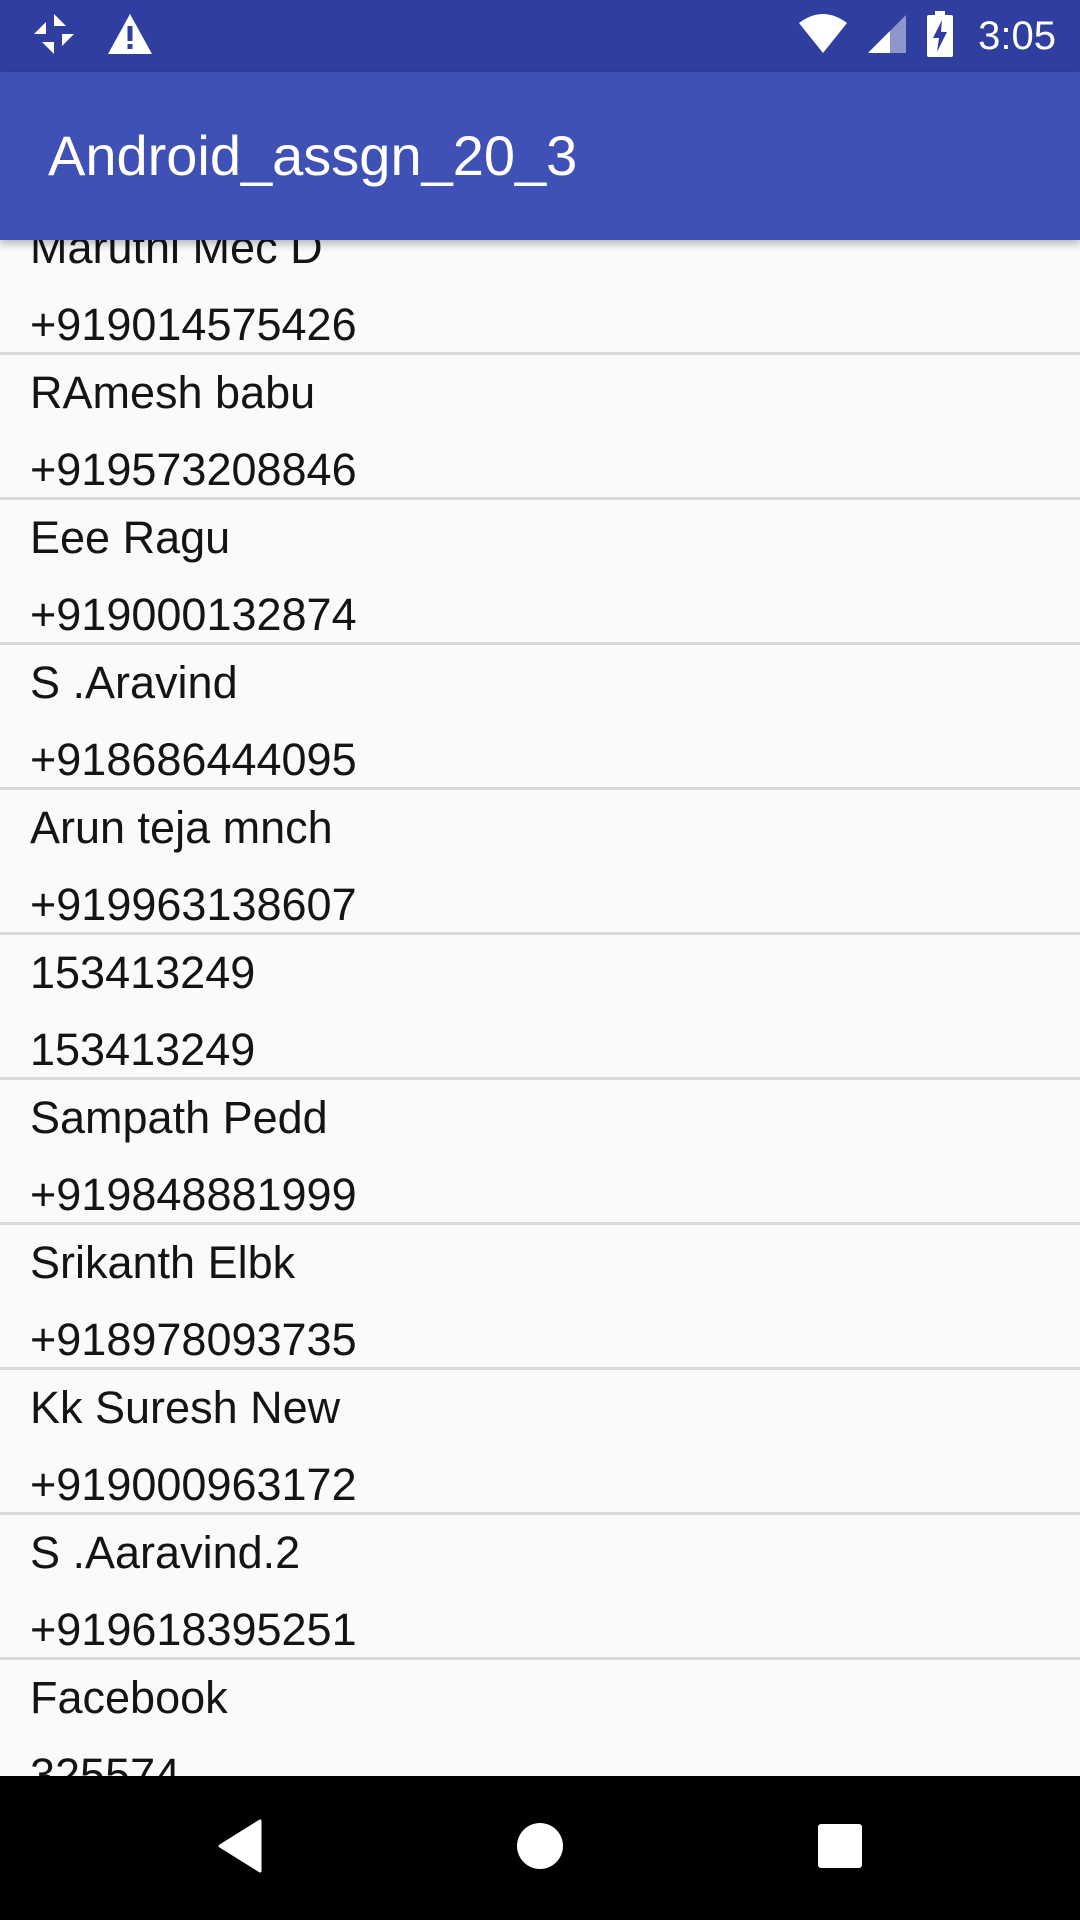 The height and width of the screenshot is (1920, 1080). What do you see at coordinates (193, 469) in the screenshot?
I see `contact-phone: +919573208846` at bounding box center [193, 469].